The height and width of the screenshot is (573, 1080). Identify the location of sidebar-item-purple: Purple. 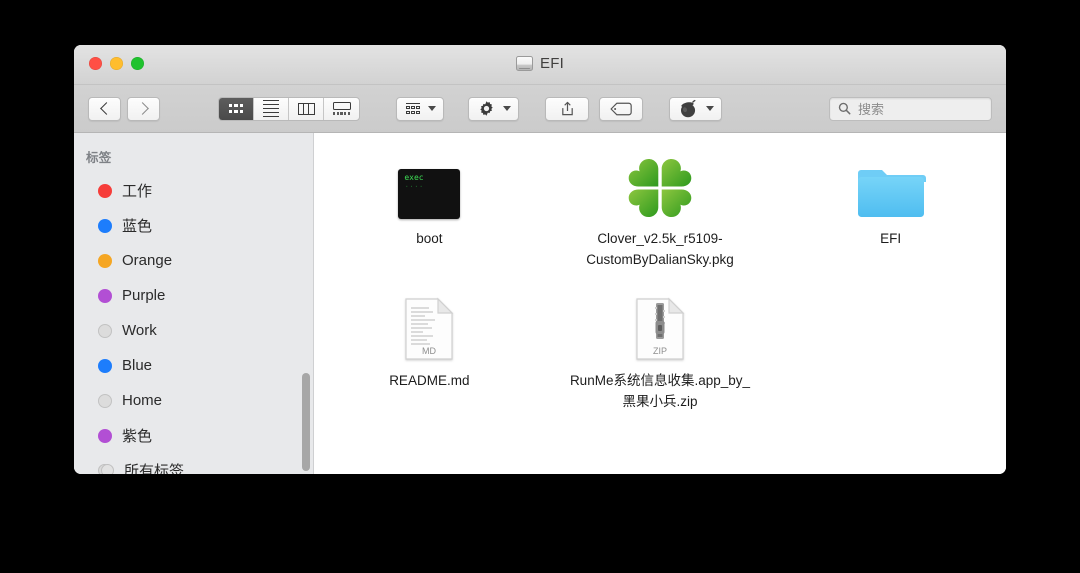
(193, 295).